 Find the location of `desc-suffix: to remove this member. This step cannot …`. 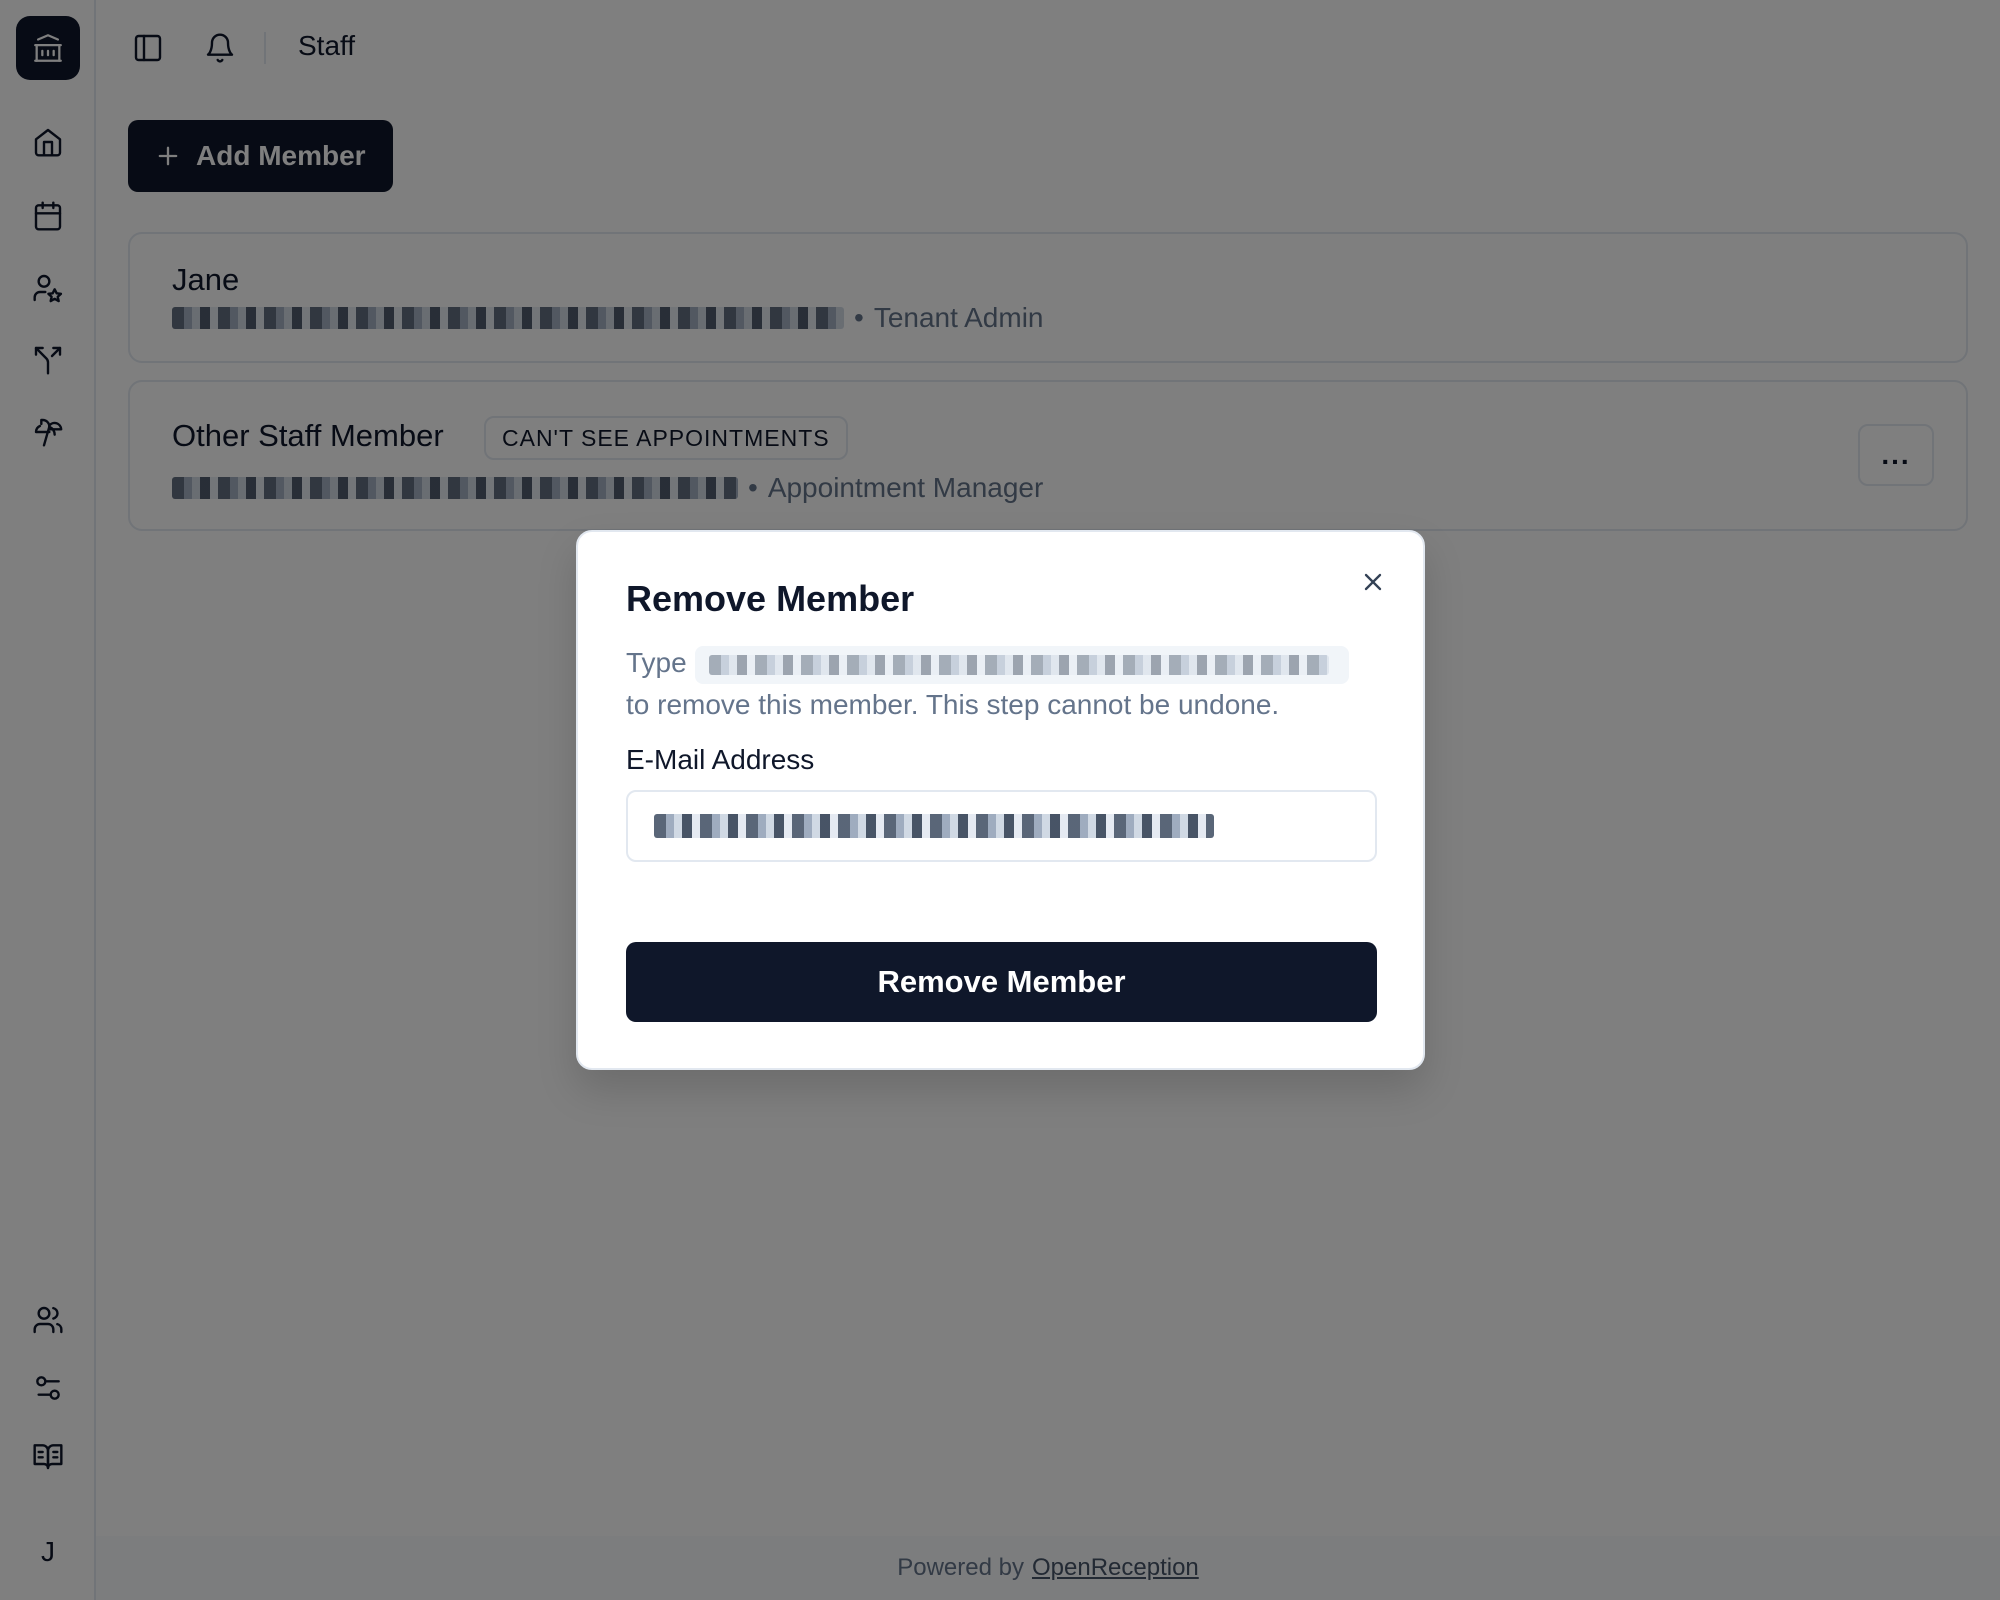

desc-suffix: to remove this member. This step cannot … is located at coordinates (953, 704).